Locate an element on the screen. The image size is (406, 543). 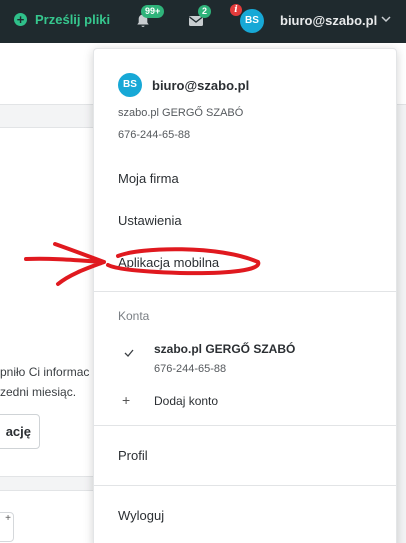
card-action-button: ację is located at coordinates (20, 431).